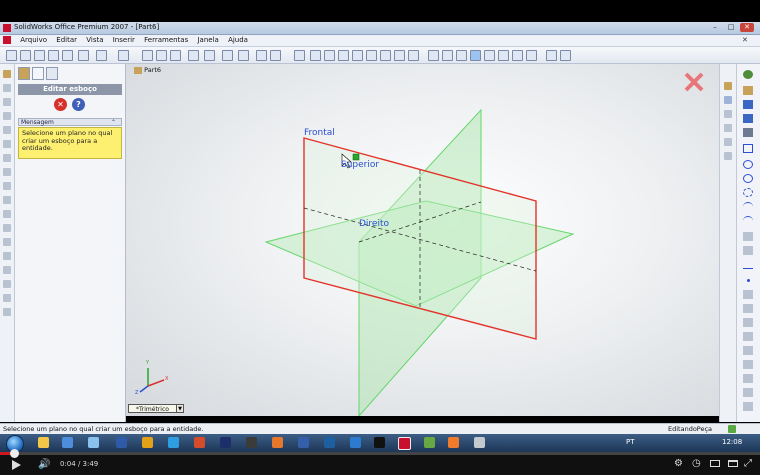 This screenshot has height=475, width=760. Describe the element at coordinates (748, 206) in the screenshot. I see `centerpoint-arc-icon` at that location.